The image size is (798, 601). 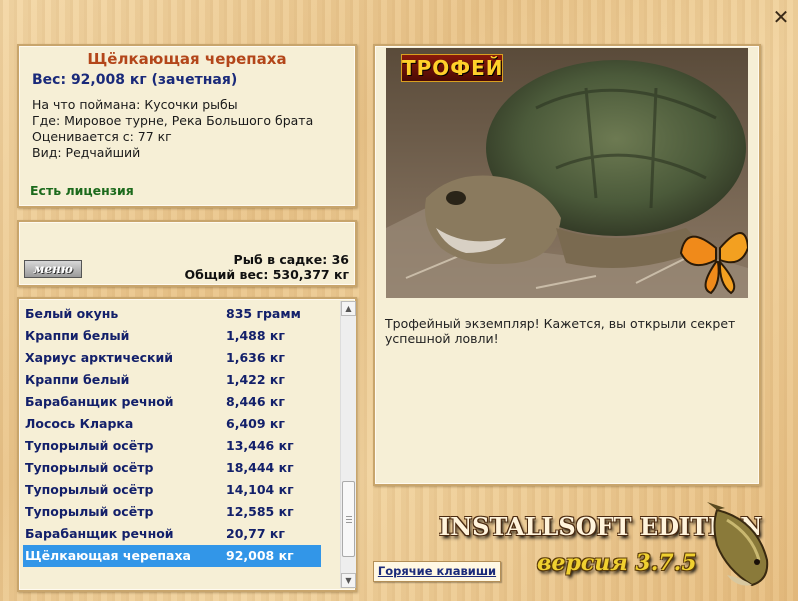 I want to click on list-item: Лосось Кларка 6,409 кг, so click(x=172, y=424).